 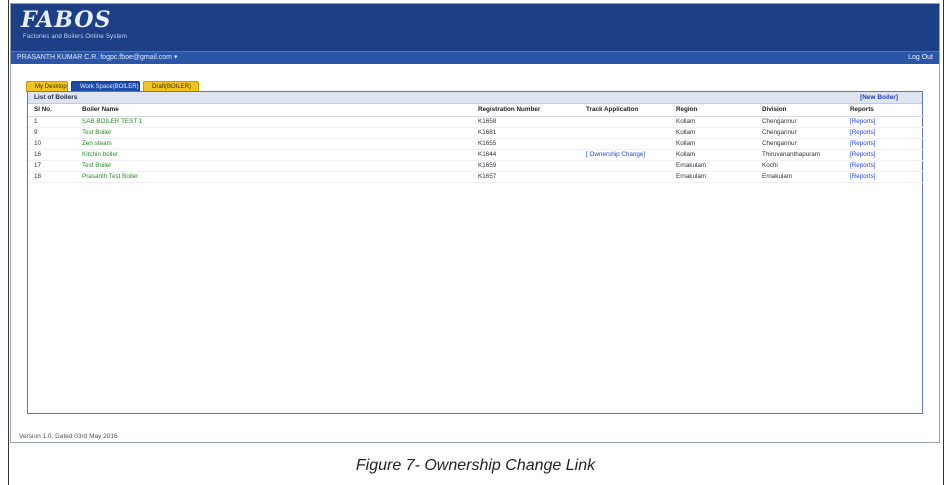 I want to click on cell-sl-no: 17, so click(x=52, y=166).